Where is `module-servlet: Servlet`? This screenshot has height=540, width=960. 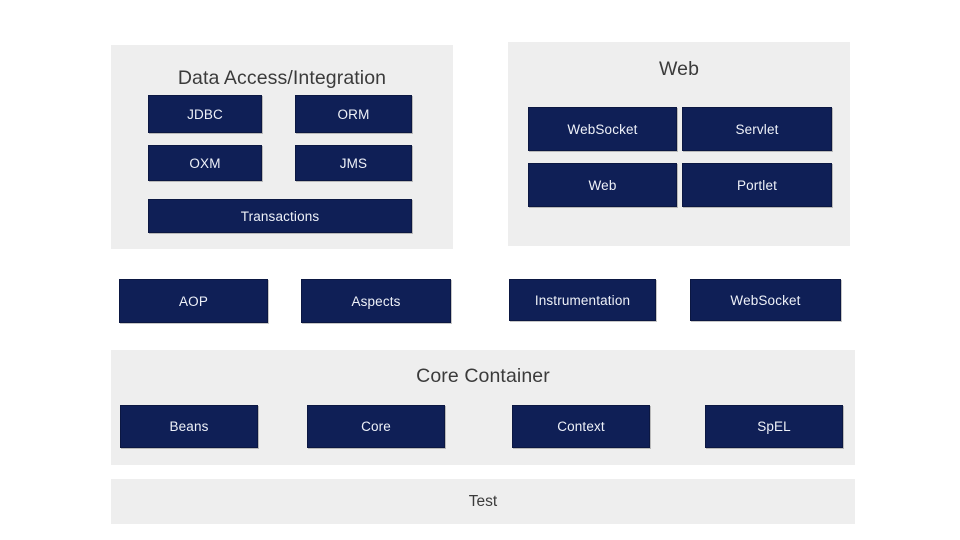 module-servlet: Servlet is located at coordinates (757, 129).